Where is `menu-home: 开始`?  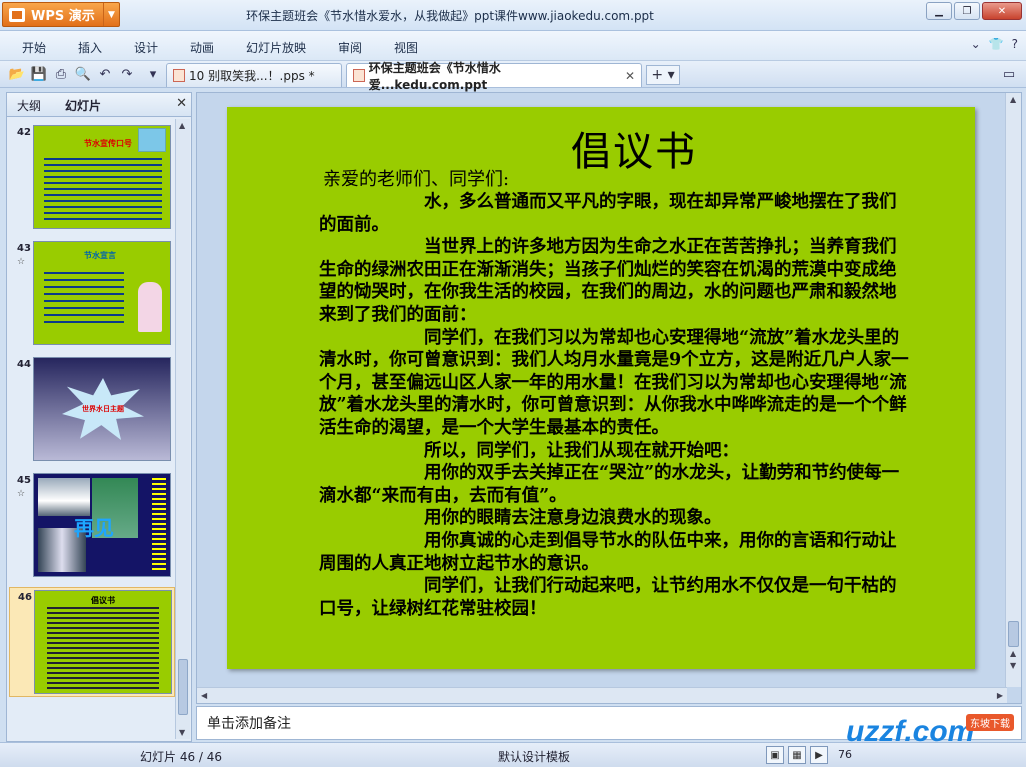
menu-home: 开始 is located at coordinates (34, 47).